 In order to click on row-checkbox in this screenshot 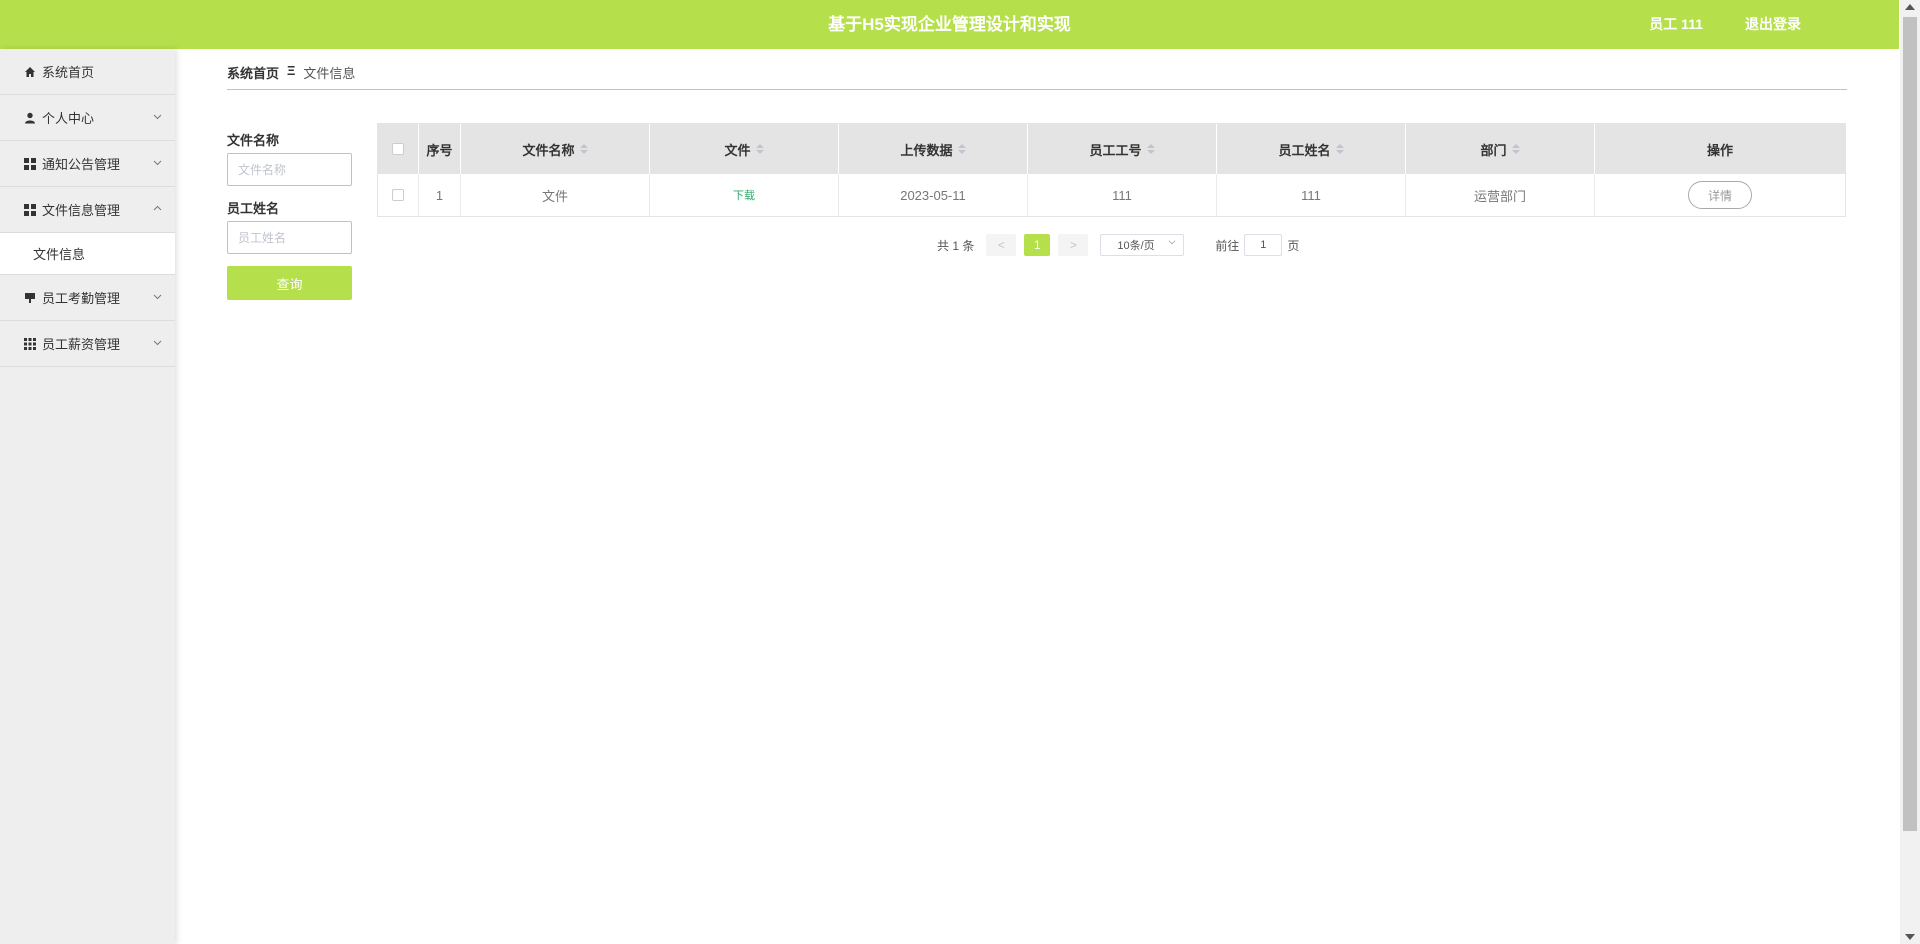, I will do `click(398, 195)`.